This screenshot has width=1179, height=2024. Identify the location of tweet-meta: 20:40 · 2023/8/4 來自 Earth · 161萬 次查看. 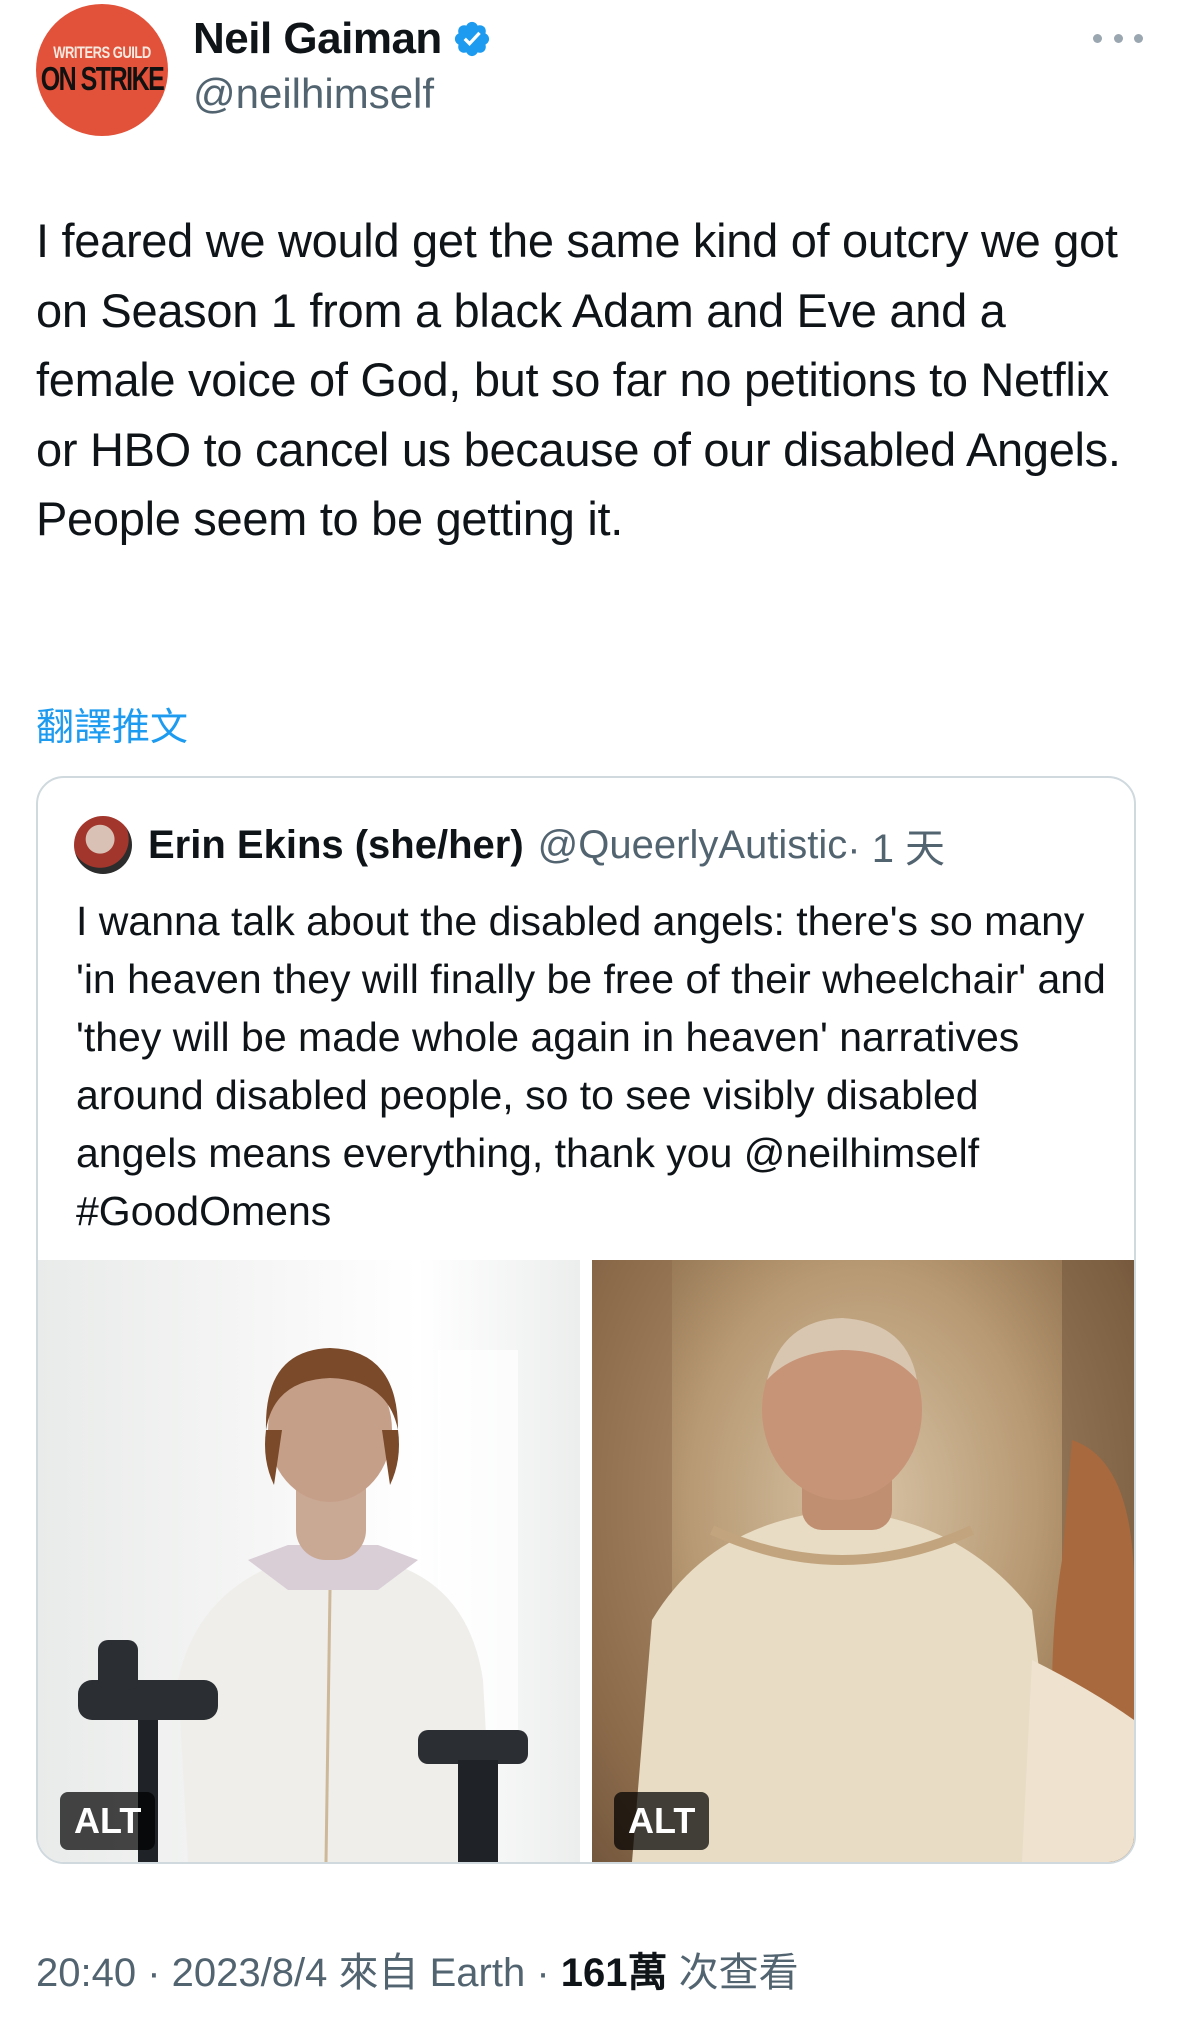
(417, 1969).